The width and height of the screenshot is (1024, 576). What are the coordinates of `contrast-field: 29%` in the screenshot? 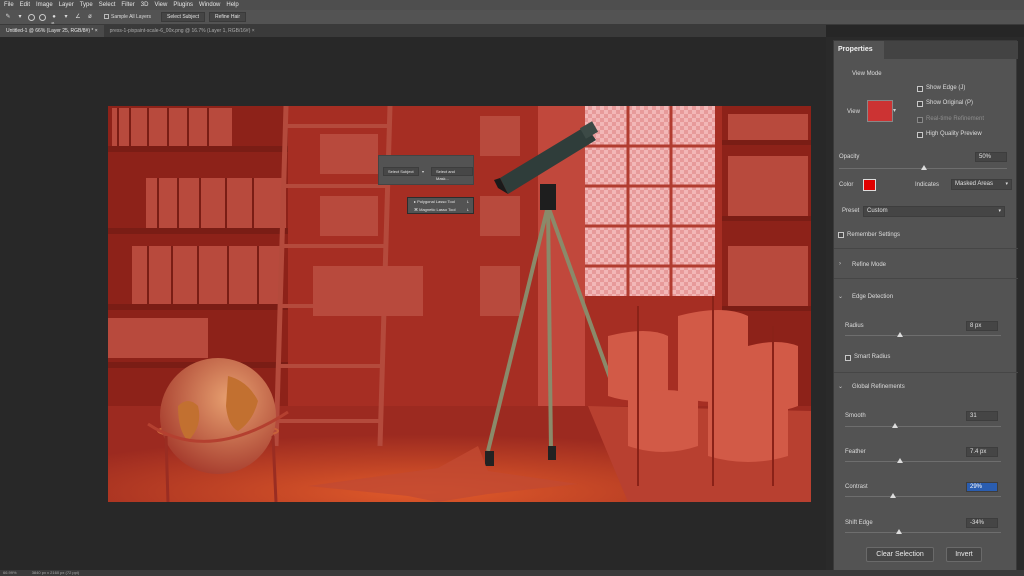 It's located at (982, 487).